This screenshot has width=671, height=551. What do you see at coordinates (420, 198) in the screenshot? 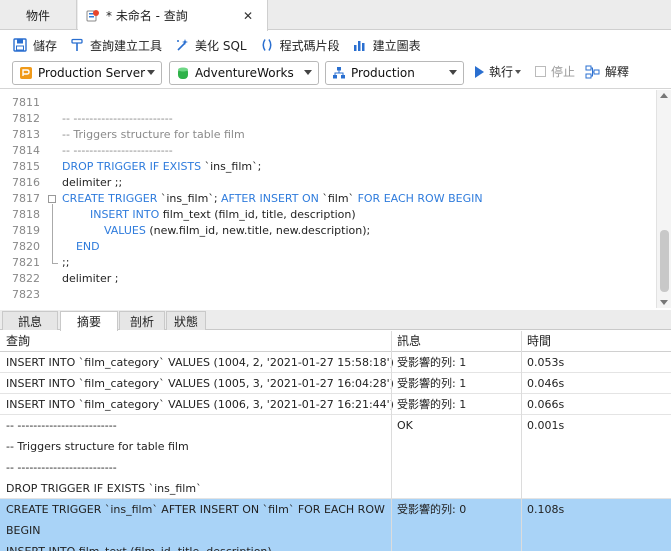
I see `sql-keyword: FOR EACH ROW BEGIN` at bounding box center [420, 198].